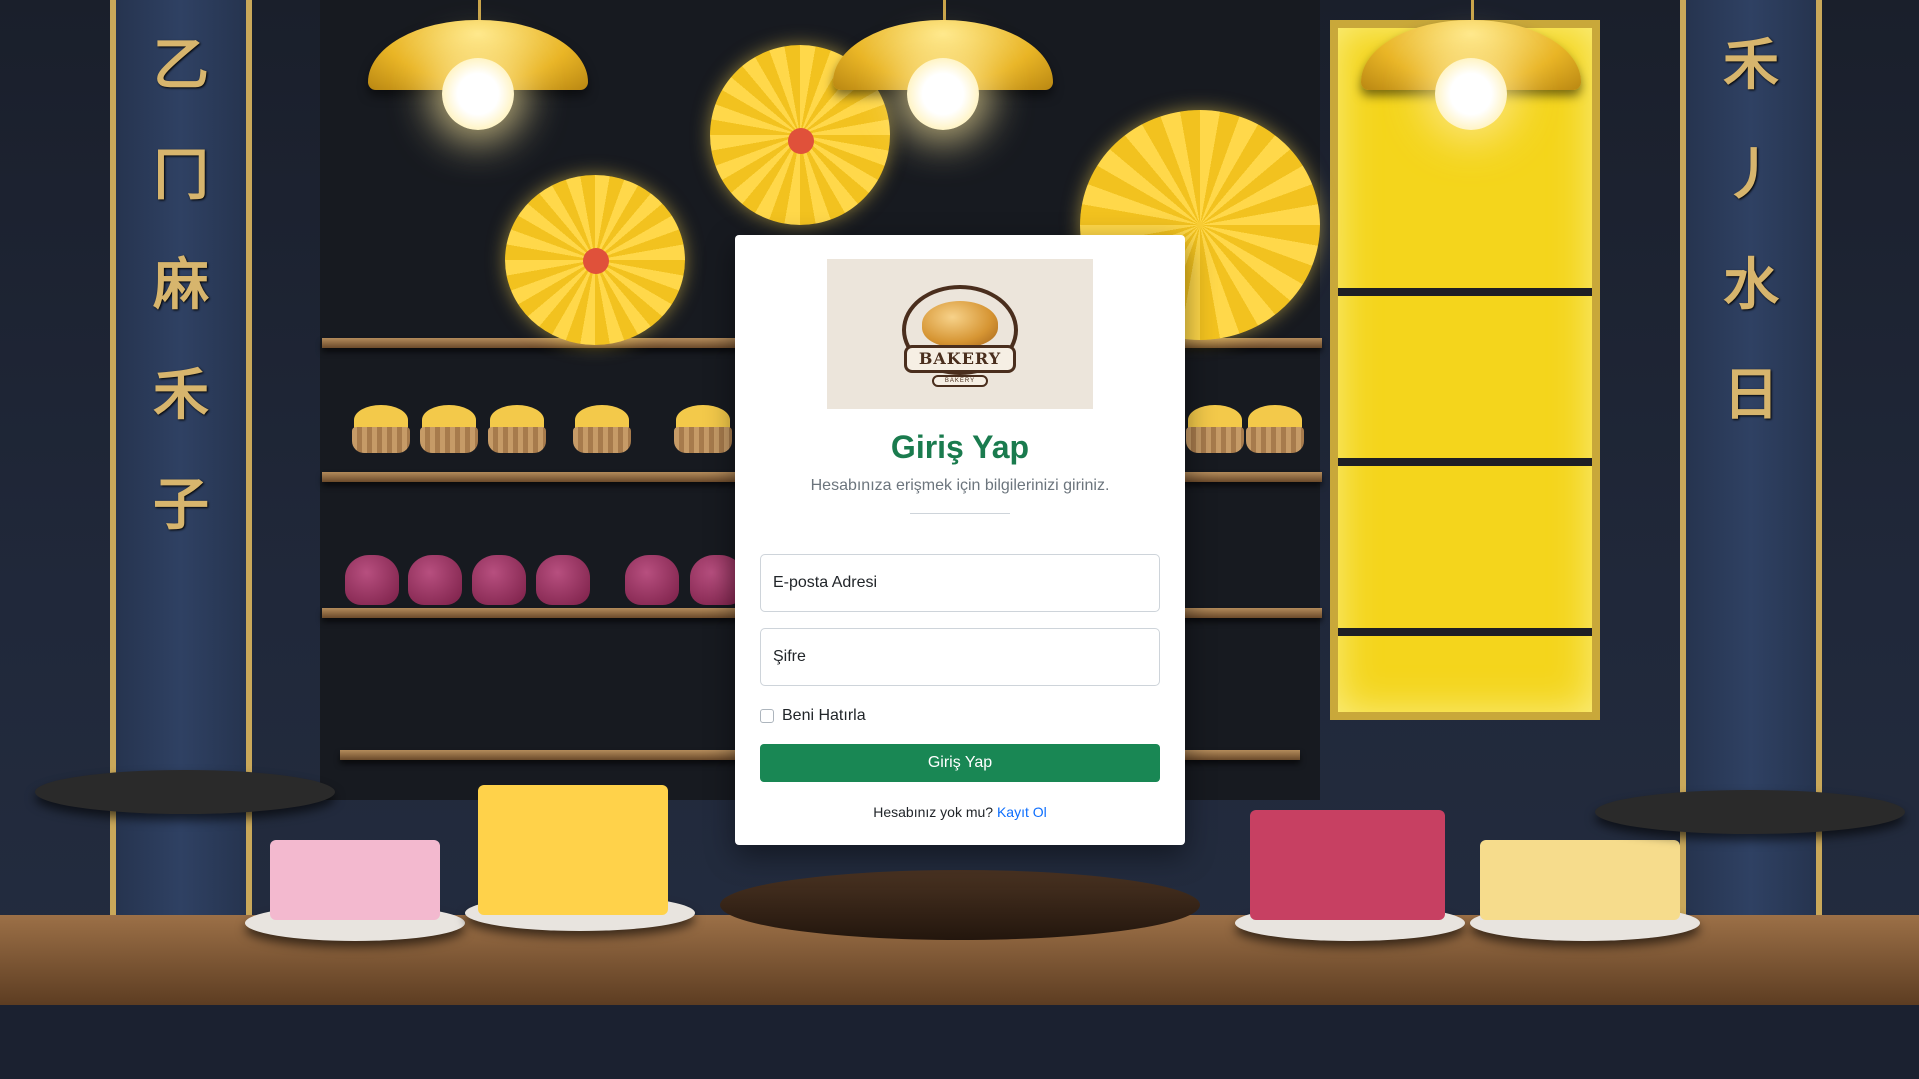 The image size is (1919, 1079). What do you see at coordinates (181, 175) in the screenshot?
I see `pillar-glyph: ⼌` at bounding box center [181, 175].